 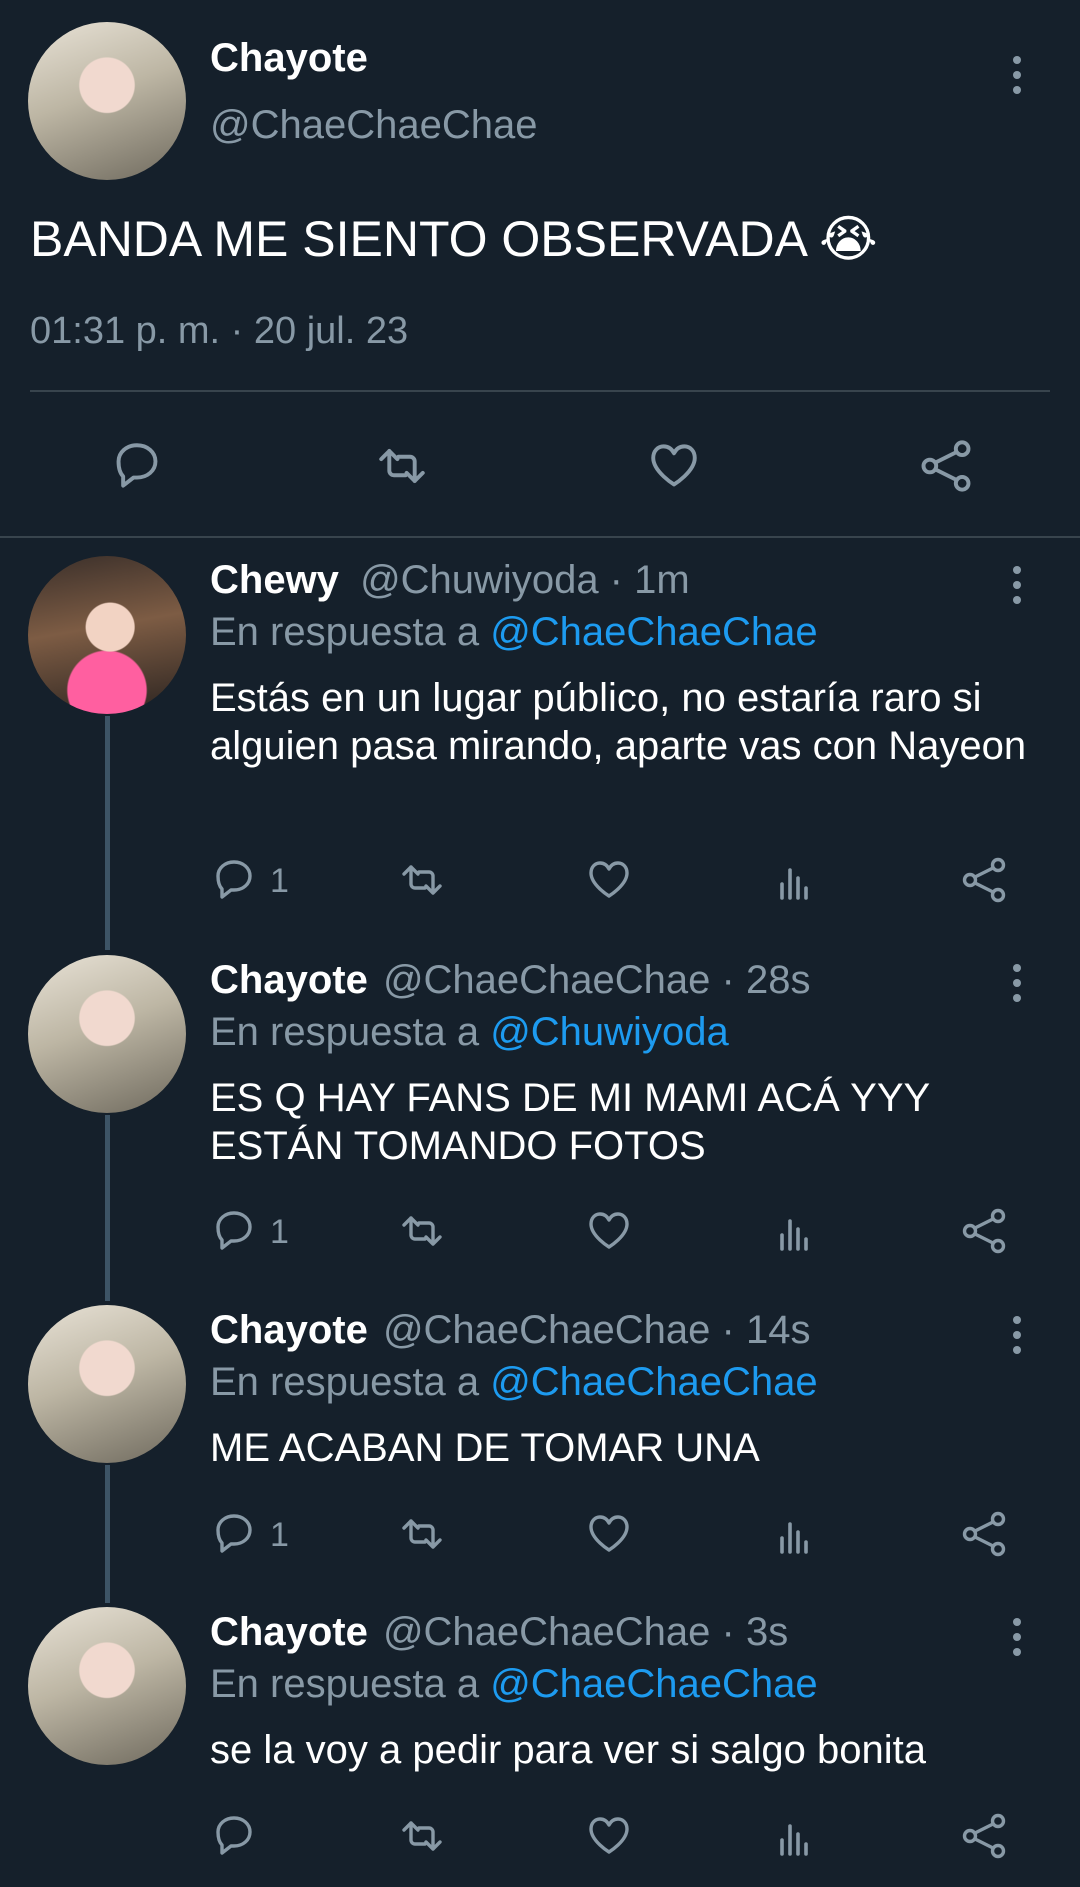 I want to click on reply-text: ME ACABAN DE TOMAR UNA, so click(x=485, y=1448).